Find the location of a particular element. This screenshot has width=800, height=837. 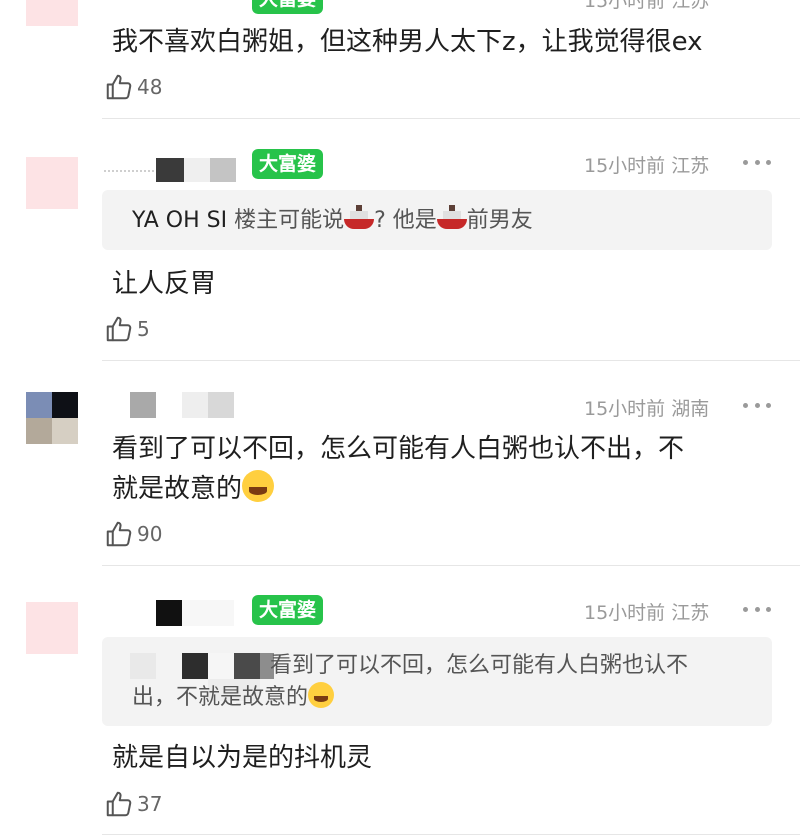

quote-text: 出，不就是故意的 is located at coordinates (233, 697).